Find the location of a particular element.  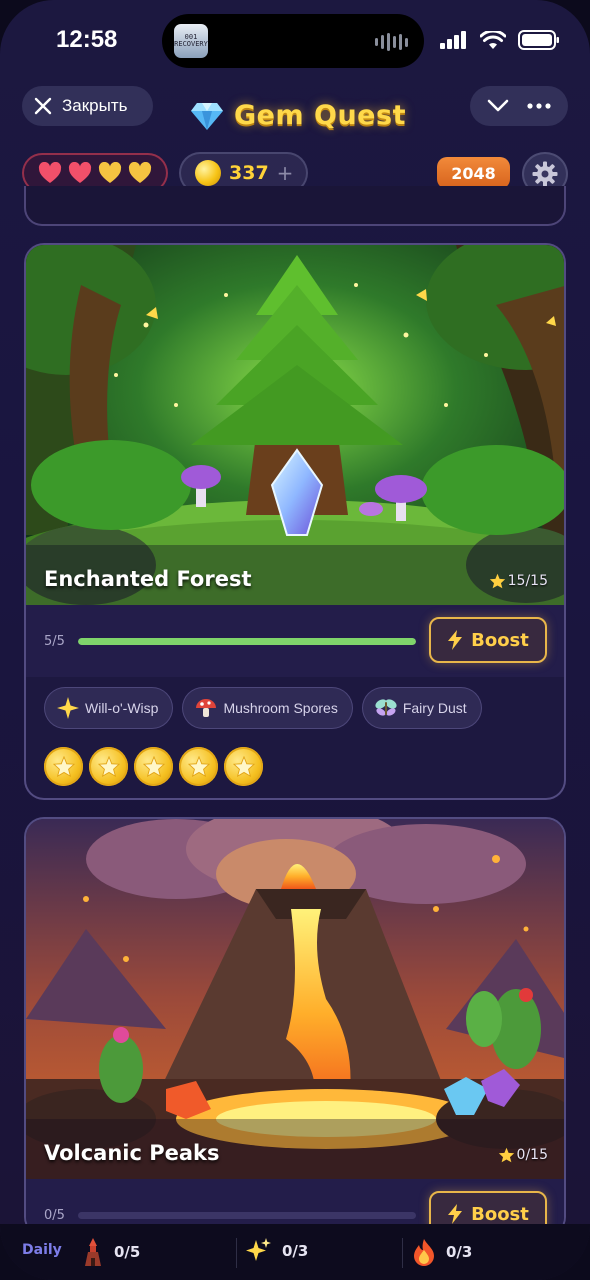

world-star-count: 0/15 is located at coordinates (523, 1155).